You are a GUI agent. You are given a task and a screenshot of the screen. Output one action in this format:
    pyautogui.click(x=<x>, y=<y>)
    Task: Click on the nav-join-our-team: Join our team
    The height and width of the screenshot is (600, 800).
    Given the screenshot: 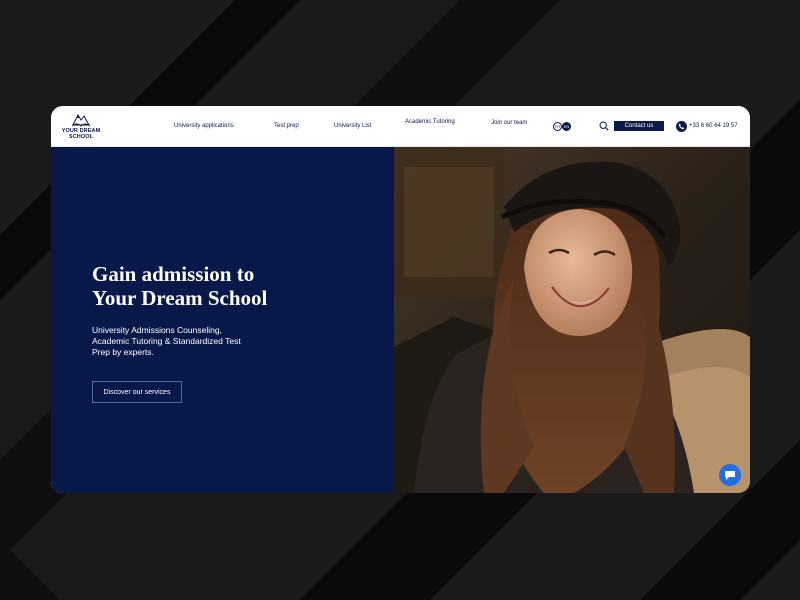 What is the action you would take?
    pyautogui.click(x=509, y=123)
    